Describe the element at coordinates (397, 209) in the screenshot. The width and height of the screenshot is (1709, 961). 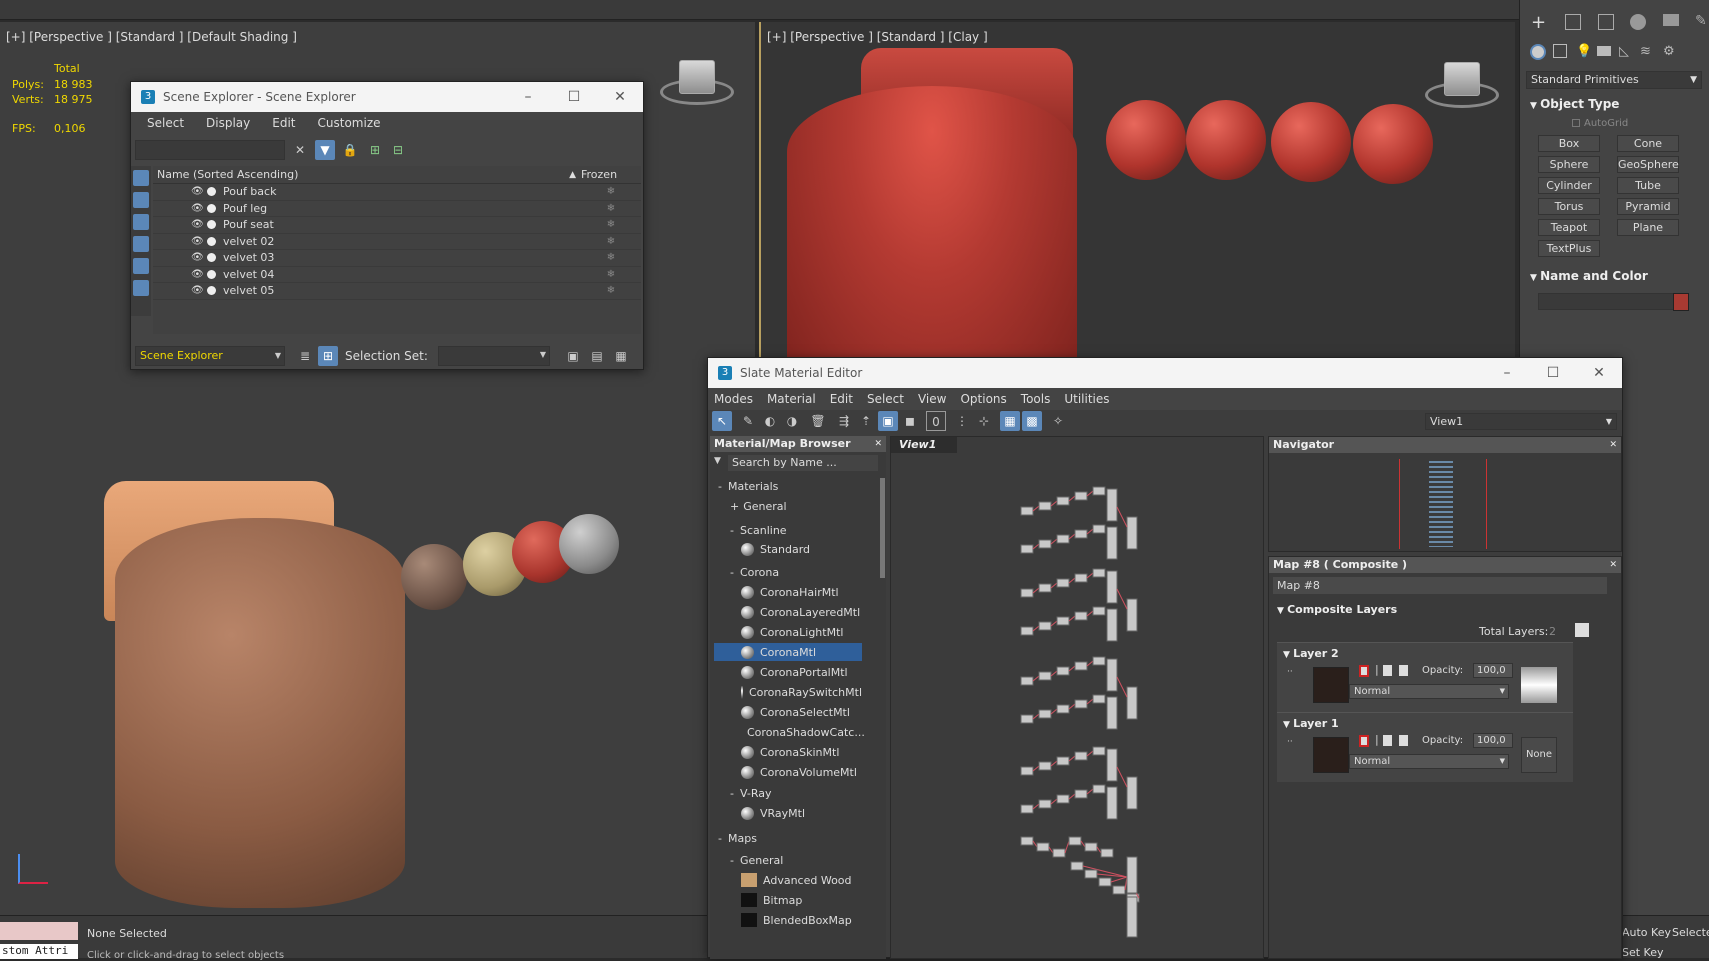
I see `list-item: 👁 Pouf leg ❄` at that location.